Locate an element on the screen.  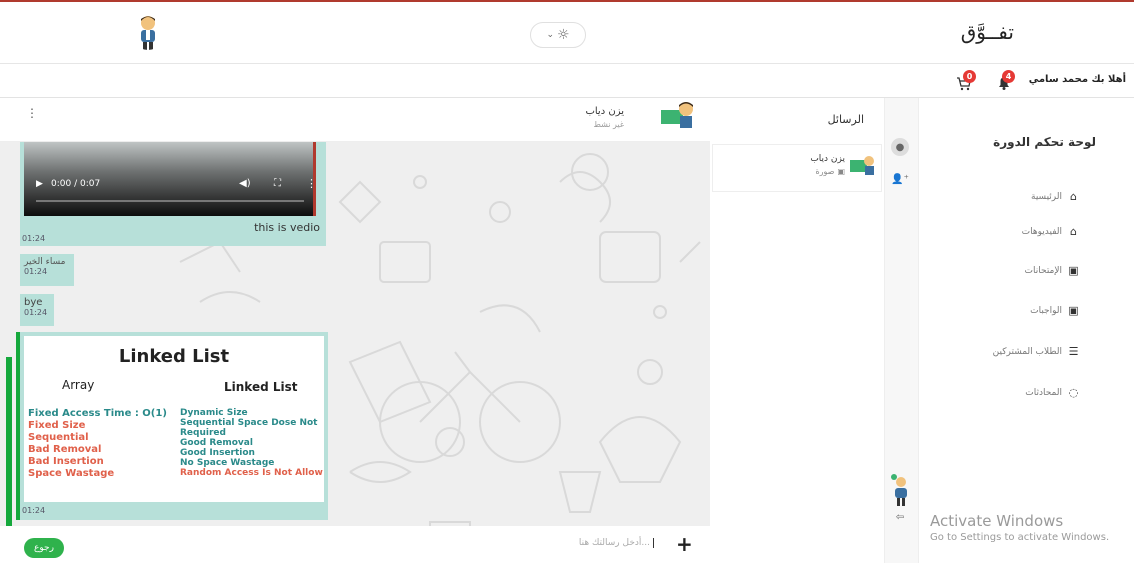
left-line: Fixed Access Time : O(1) is located at coordinates (97, 413).